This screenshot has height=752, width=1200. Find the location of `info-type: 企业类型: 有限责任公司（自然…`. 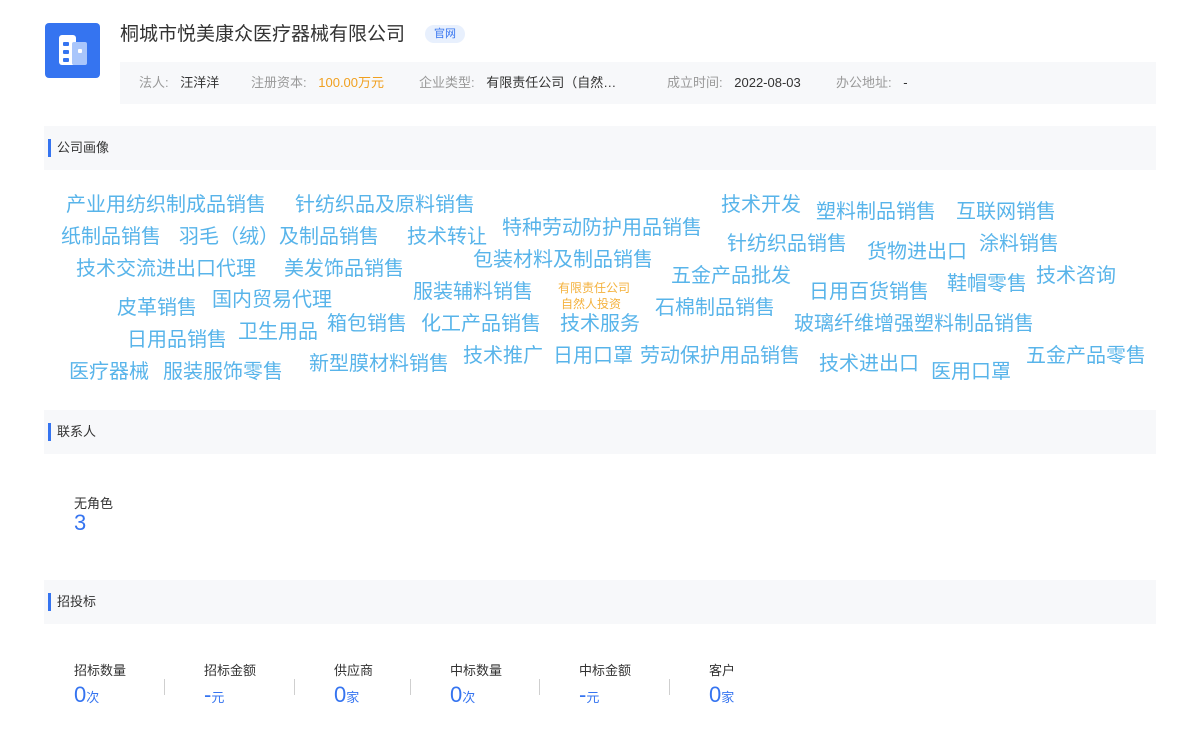

info-type: 企业类型: 有限责任公司（自然… is located at coordinates (517, 83).